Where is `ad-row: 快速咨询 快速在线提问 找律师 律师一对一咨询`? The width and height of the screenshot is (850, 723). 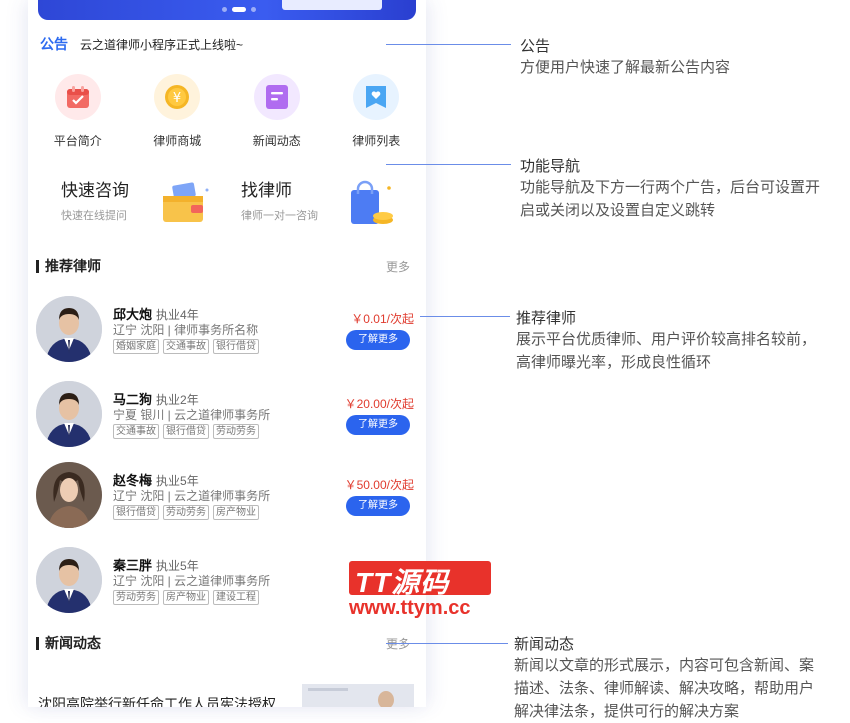
ad-row: 快速咨询 快速在线提问 找律师 律师一对一咨询 is located at coordinates (227, 206).